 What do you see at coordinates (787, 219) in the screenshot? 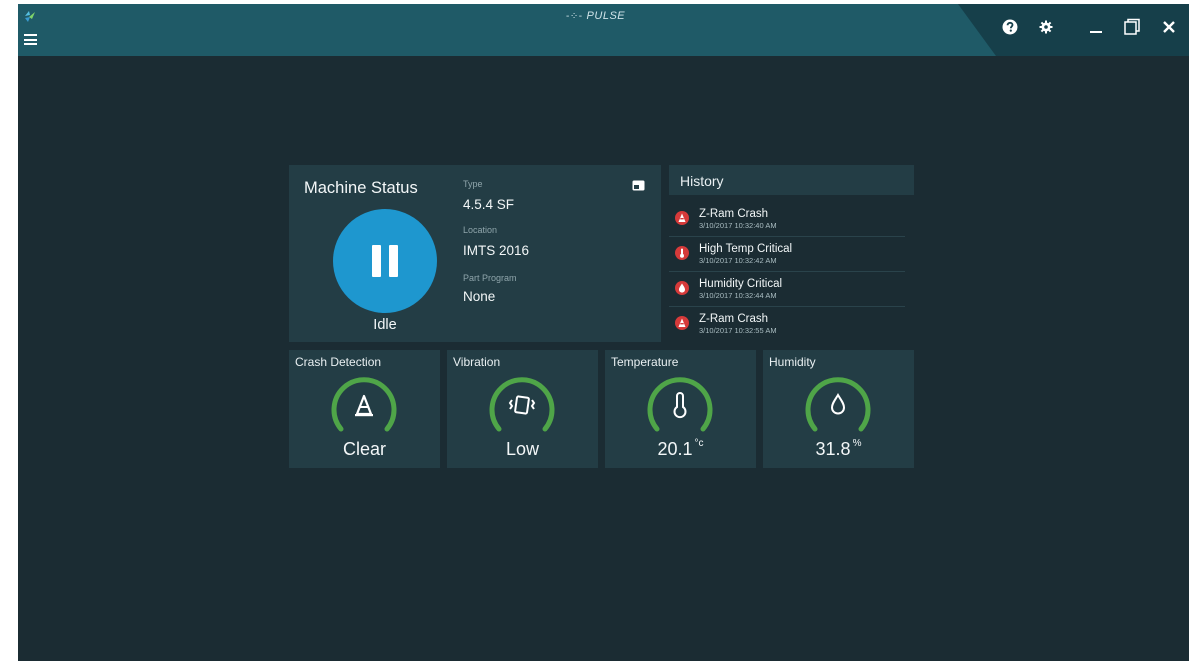
I see `history-item: Z-Ram Crash 3/10/2017 10:32:40 AM` at bounding box center [787, 219].